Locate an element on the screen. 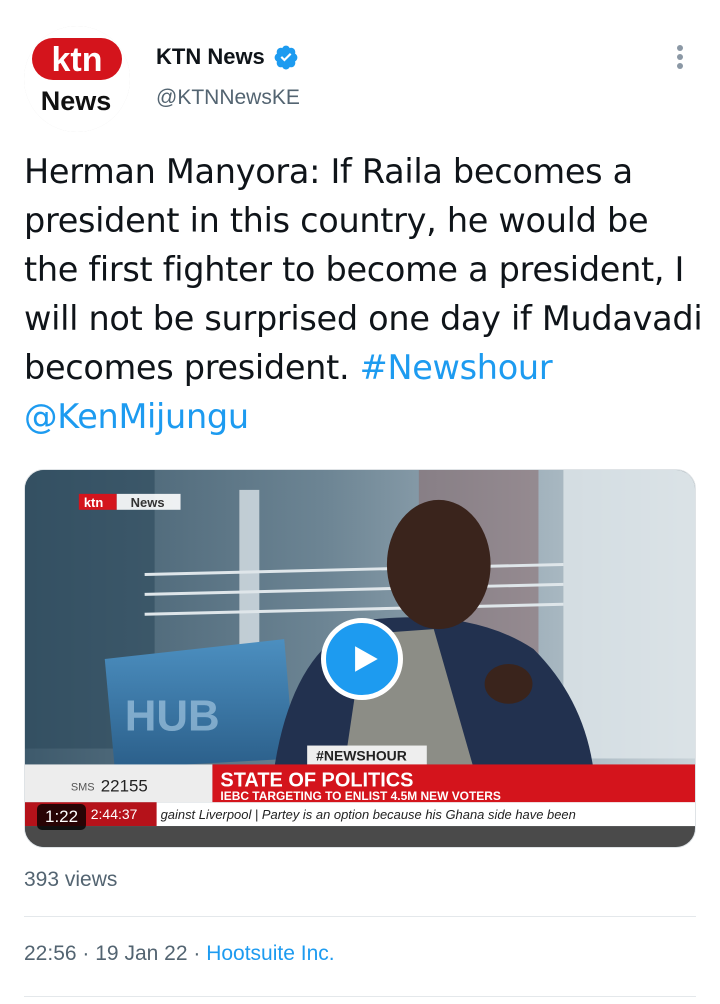 Image resolution: width=720 pixels, height=1004 pixels. tweet-time: 22:56 is located at coordinates (50, 953).